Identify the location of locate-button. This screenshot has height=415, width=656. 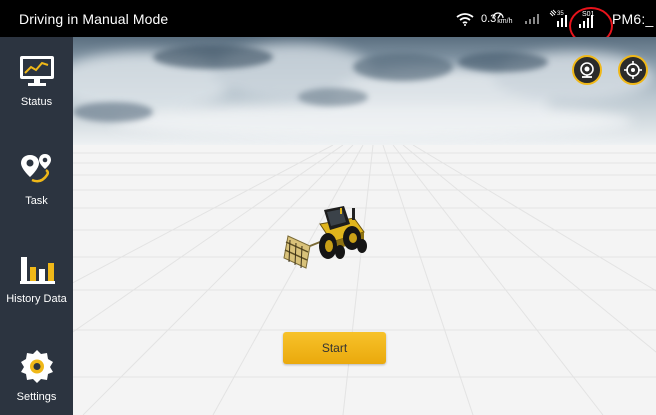
(633, 70).